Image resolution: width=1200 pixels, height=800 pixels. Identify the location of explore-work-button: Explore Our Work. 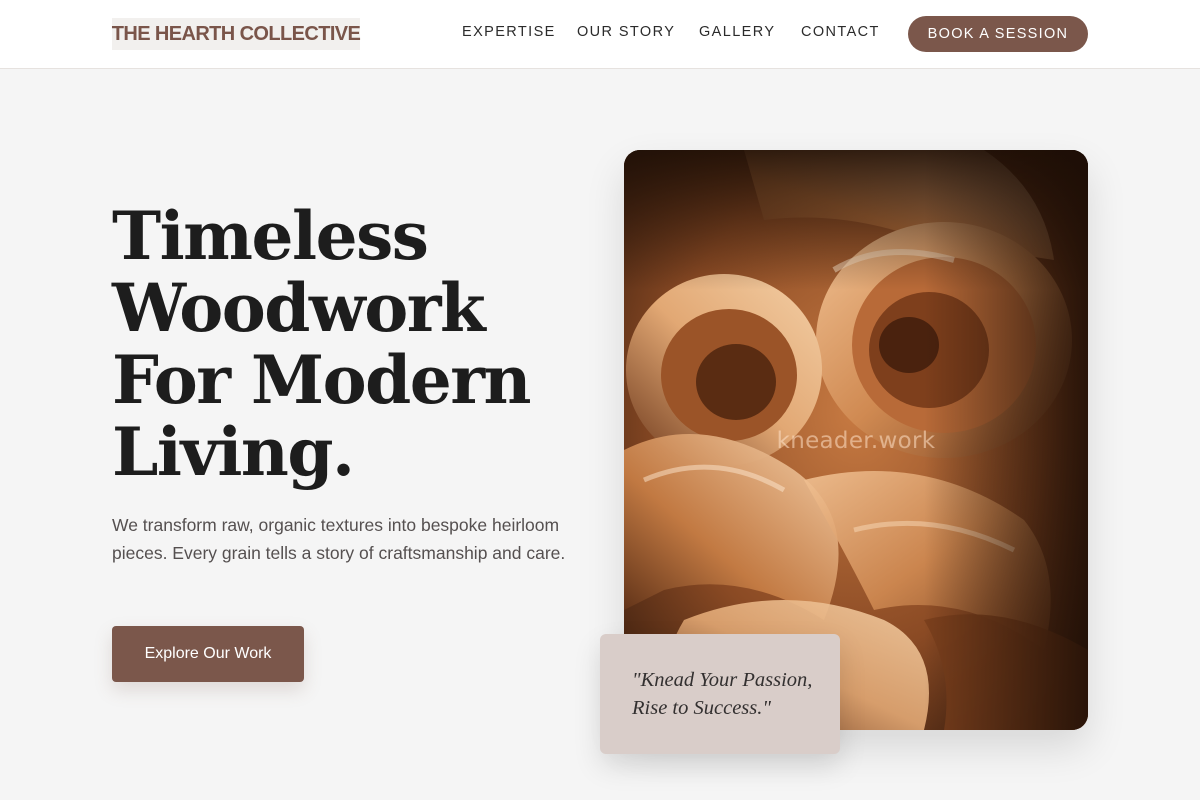
(208, 654).